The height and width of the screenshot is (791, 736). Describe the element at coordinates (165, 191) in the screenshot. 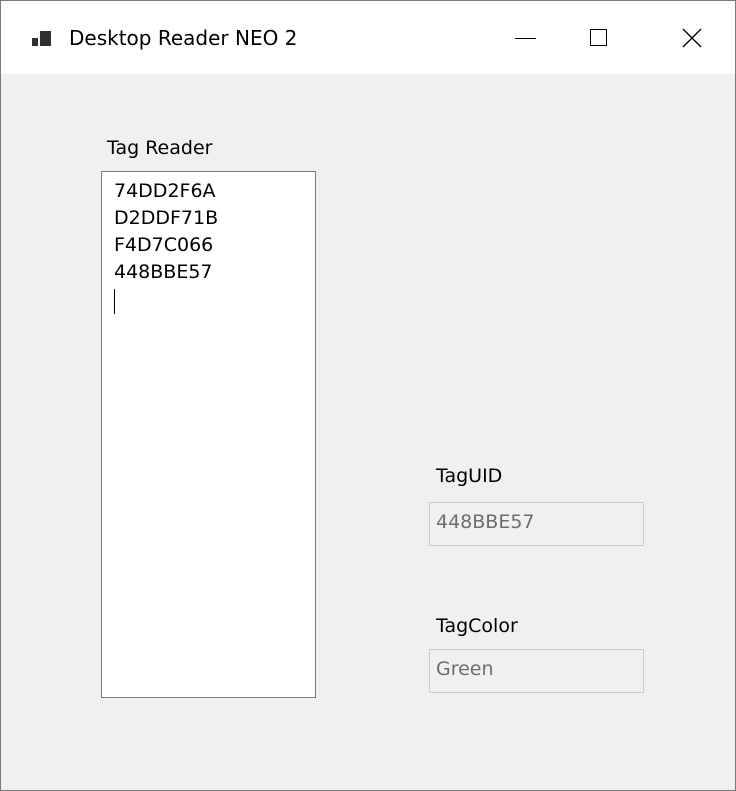

I see `tag-reader-line: 74DD2F6A` at that location.